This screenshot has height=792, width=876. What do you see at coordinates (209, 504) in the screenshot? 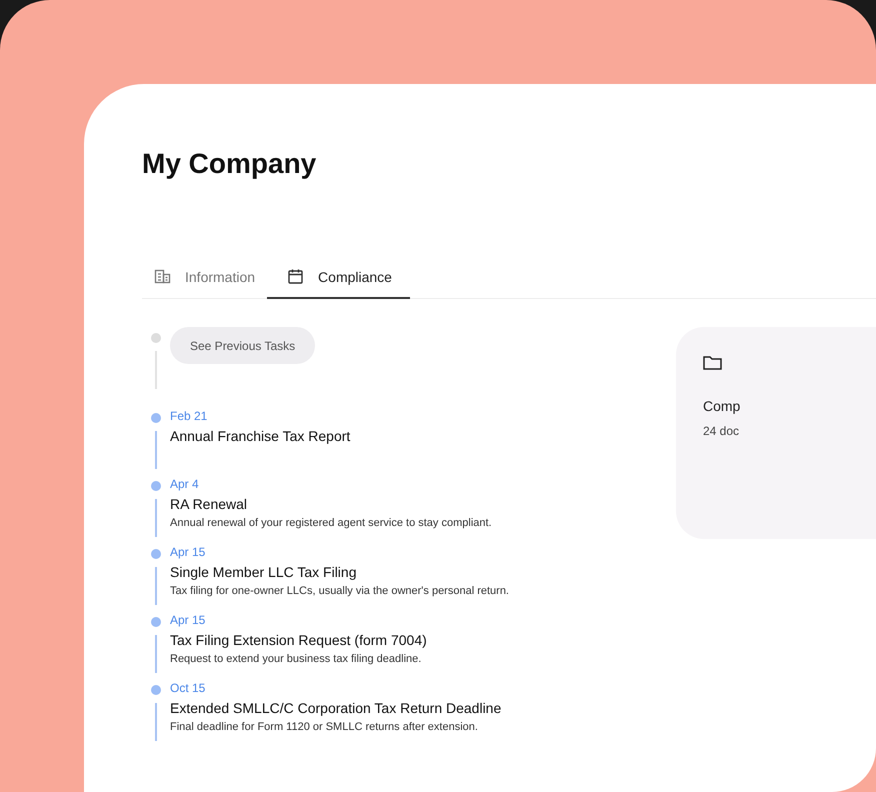
I see `task-title: RA Renewal` at bounding box center [209, 504].